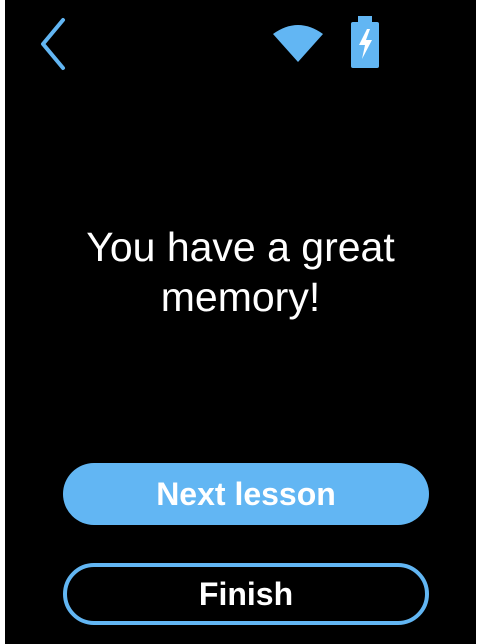 This screenshot has width=483, height=644. I want to click on battery-charging-icon, so click(365, 42).